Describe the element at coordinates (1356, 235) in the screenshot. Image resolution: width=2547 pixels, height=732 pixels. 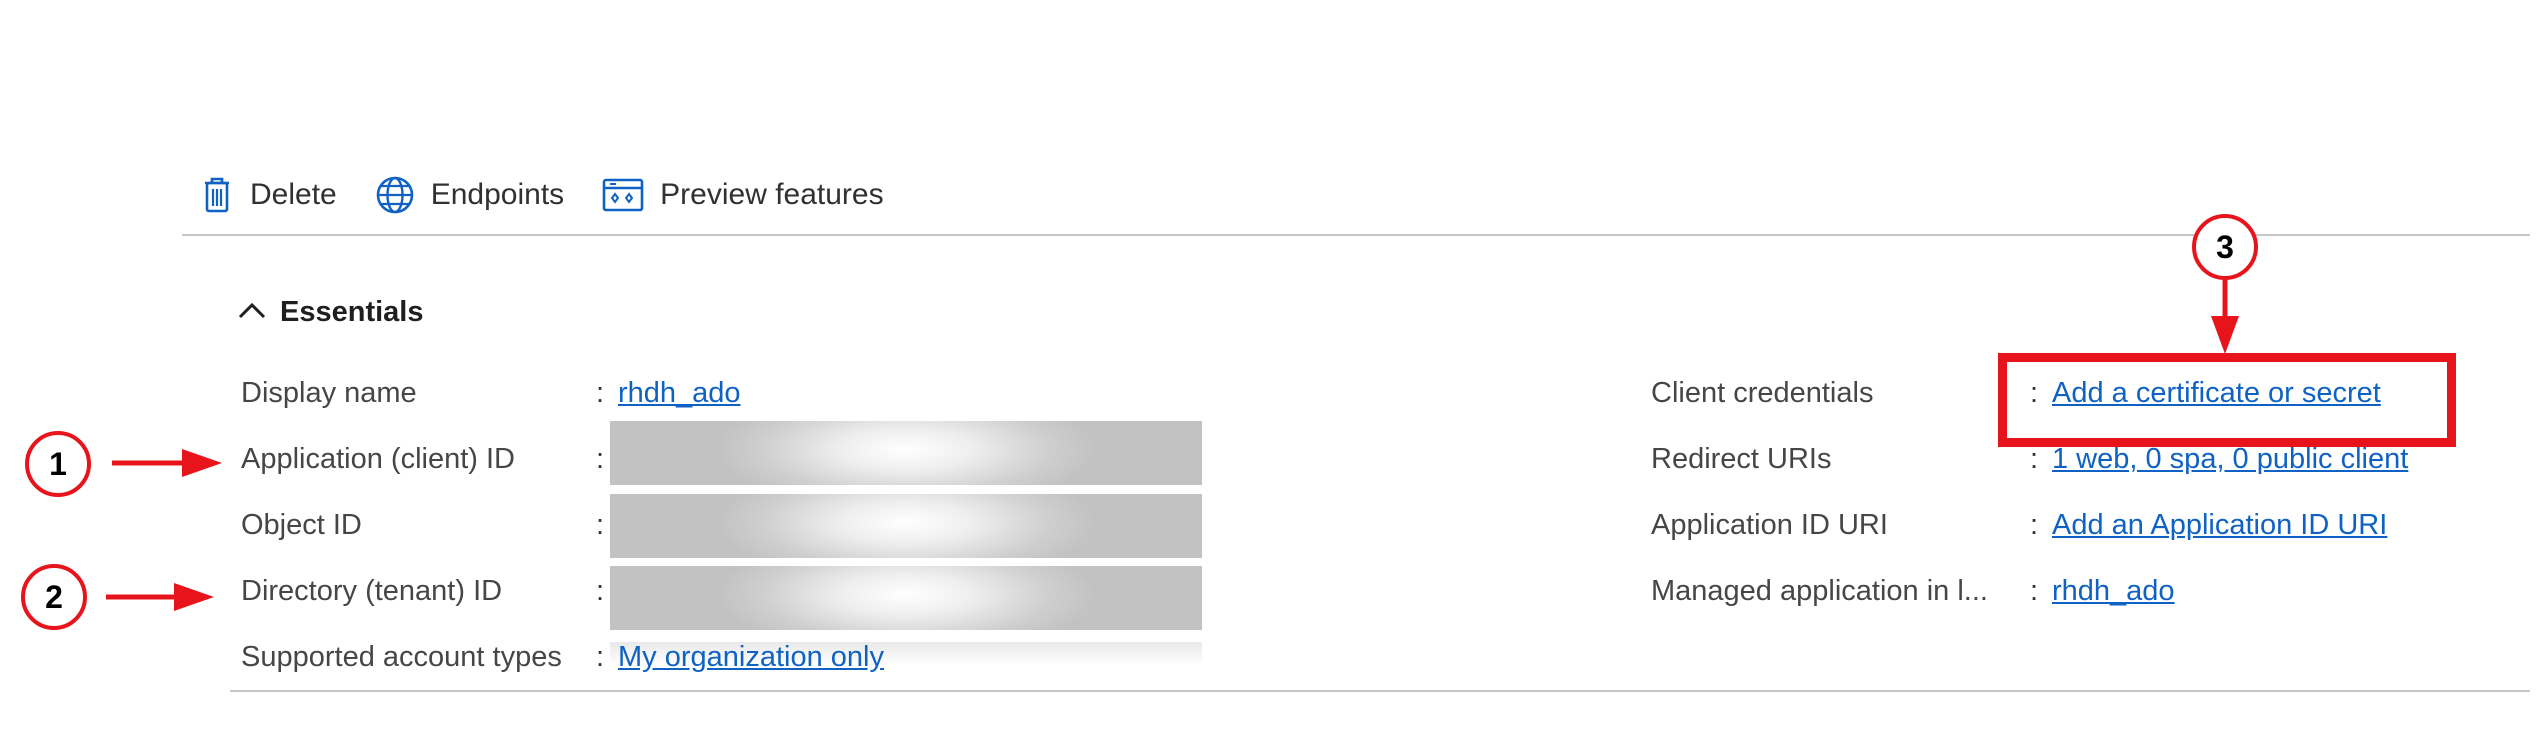
I see `toolbar-divider` at that location.